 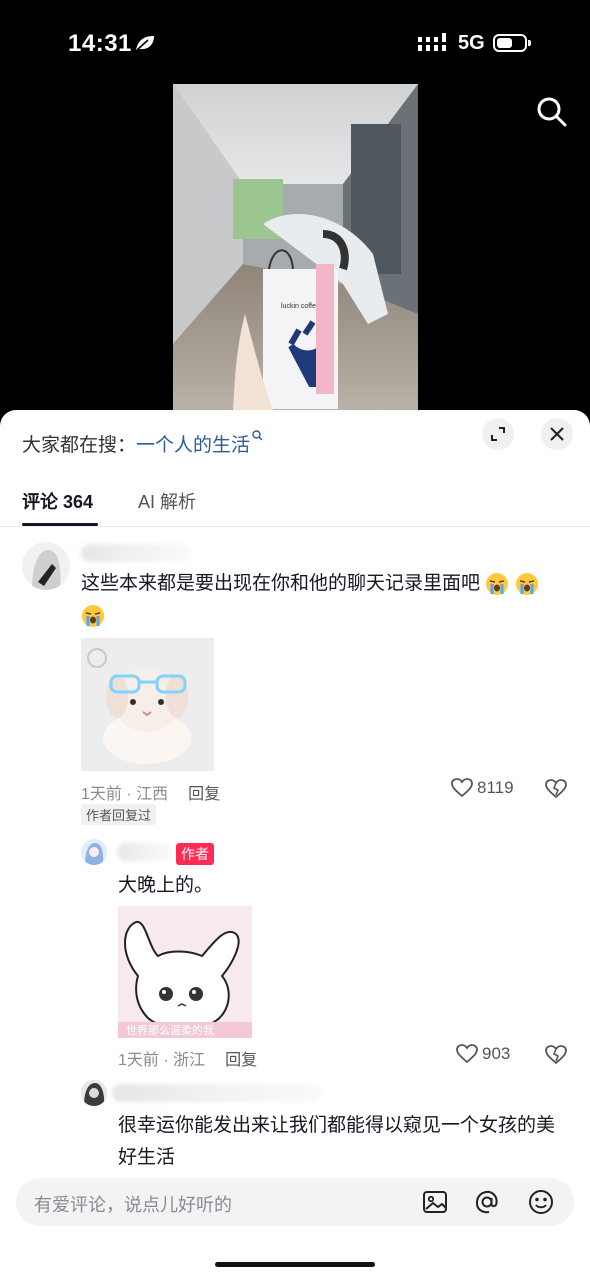 What do you see at coordinates (300, 306) in the screenshot?
I see `cup-brand-text: luckin coffee` at bounding box center [300, 306].